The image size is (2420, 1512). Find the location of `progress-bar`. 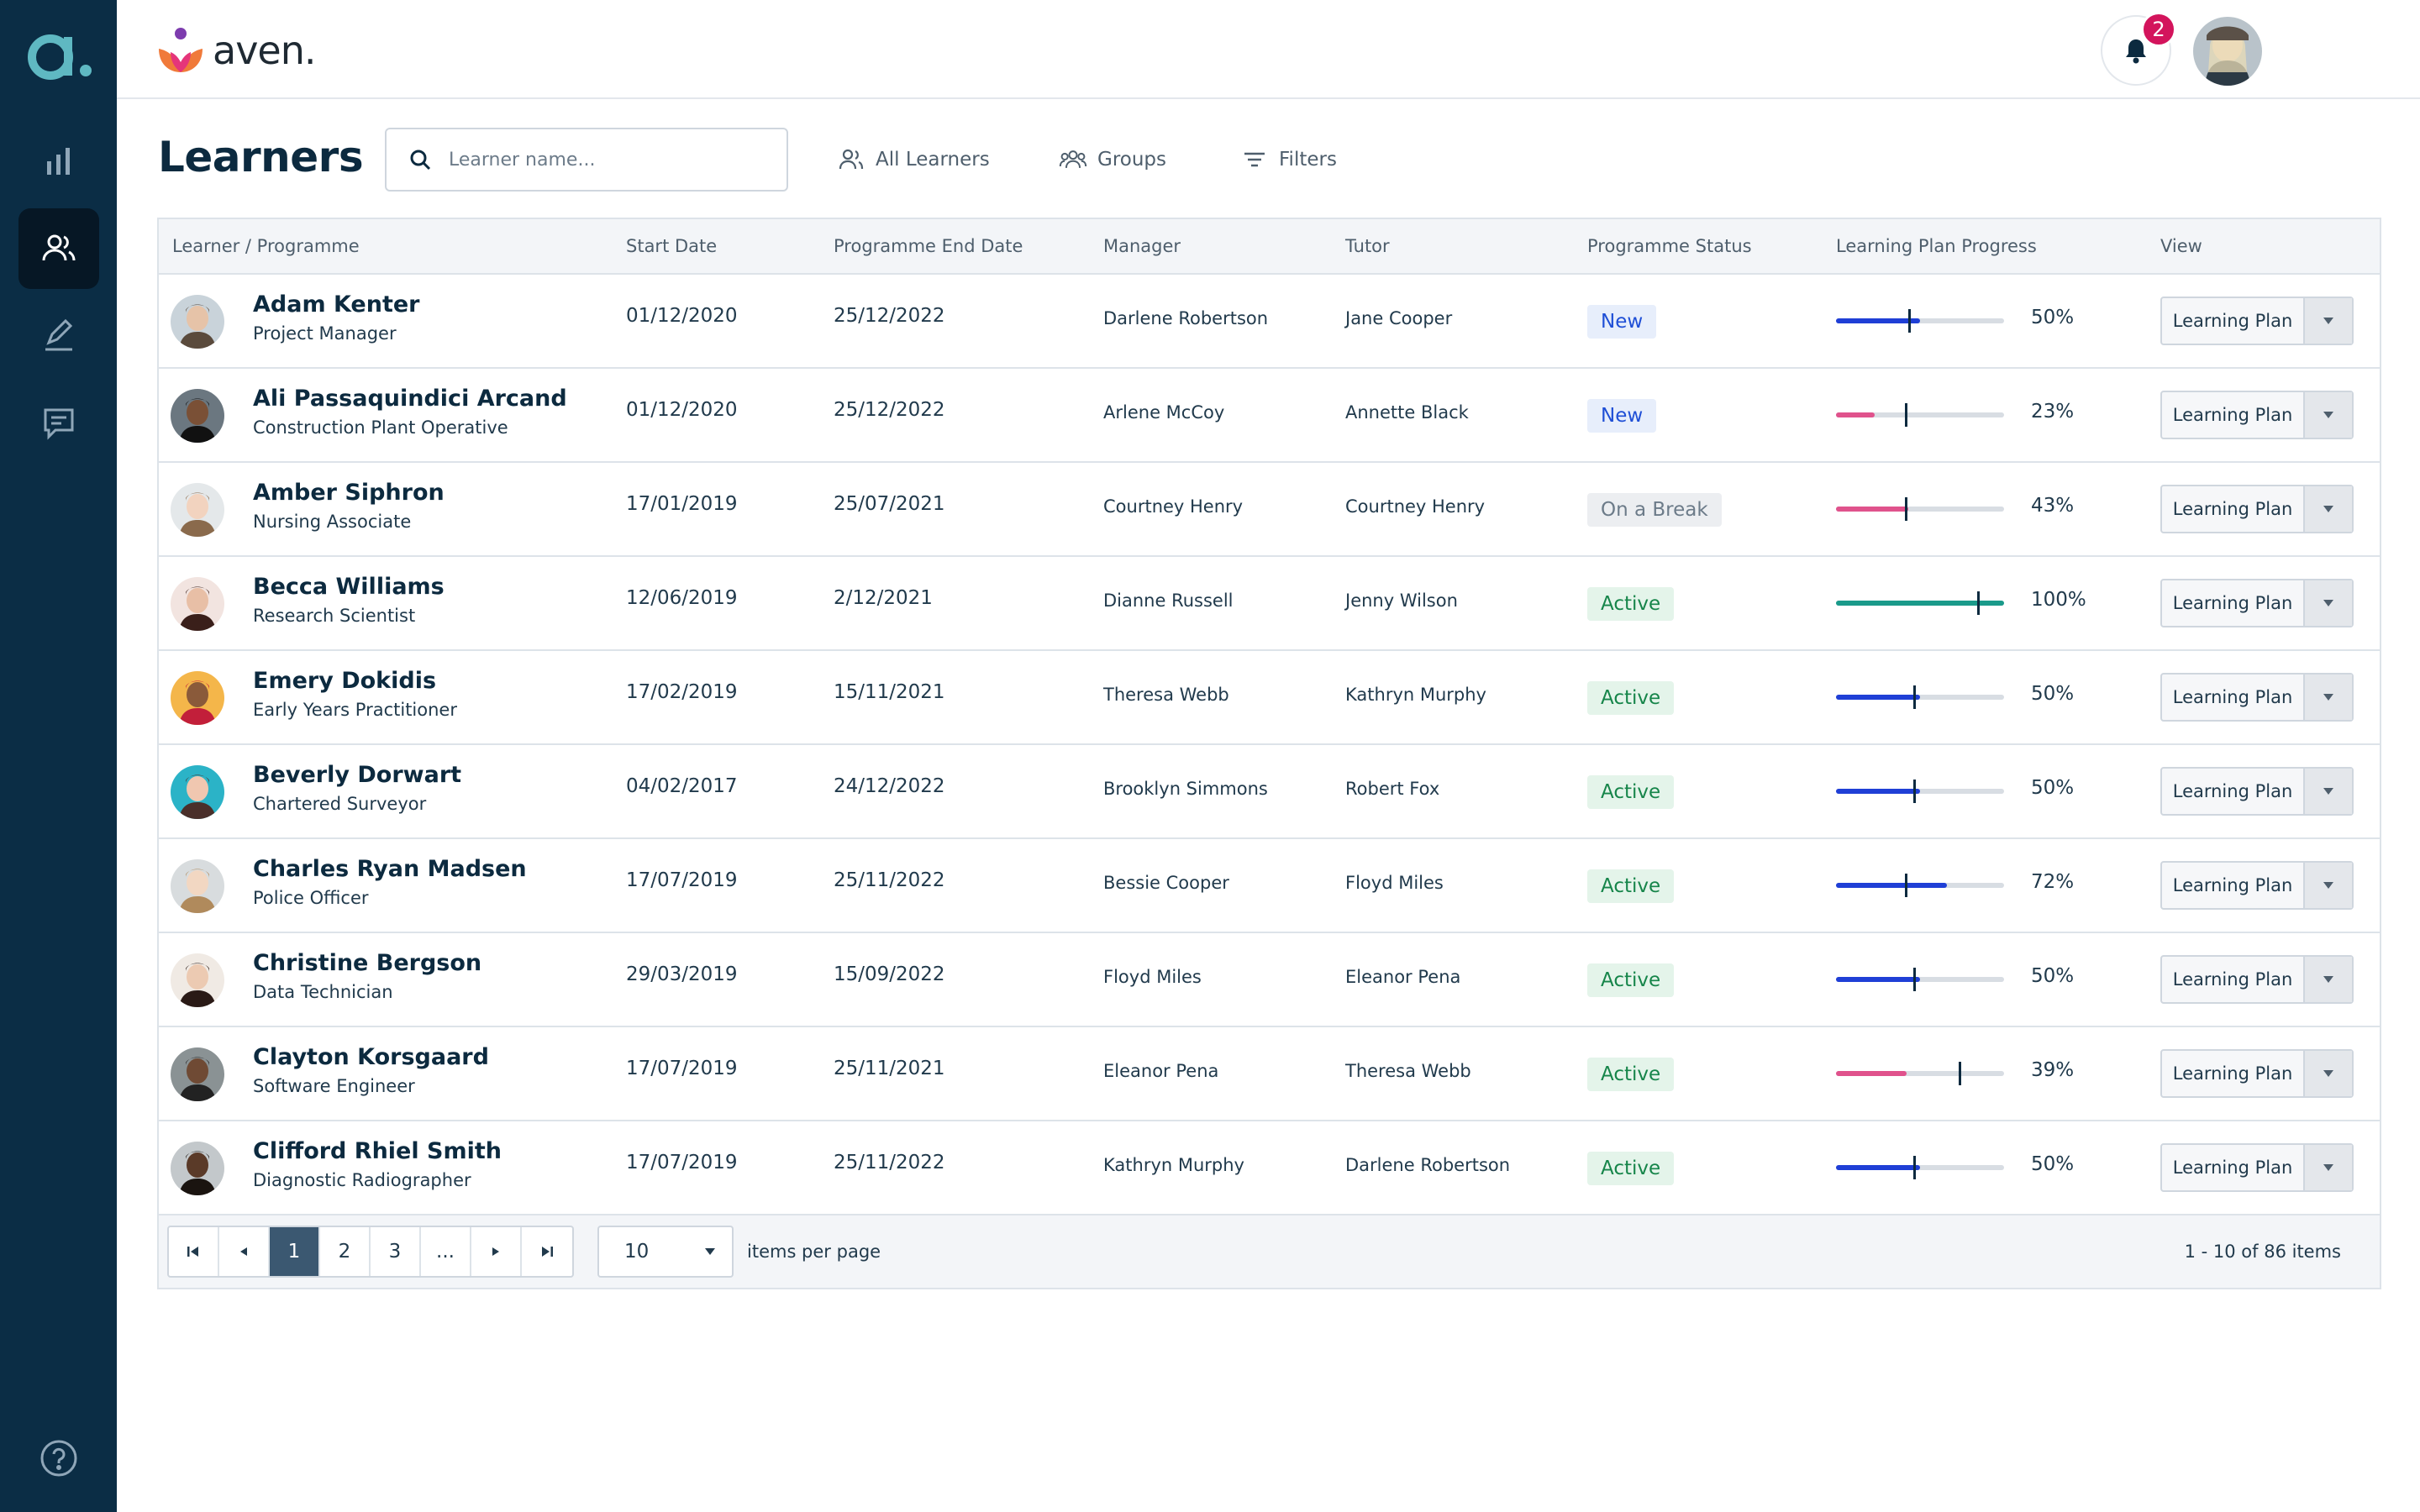

progress-bar is located at coordinates (1920, 1167).